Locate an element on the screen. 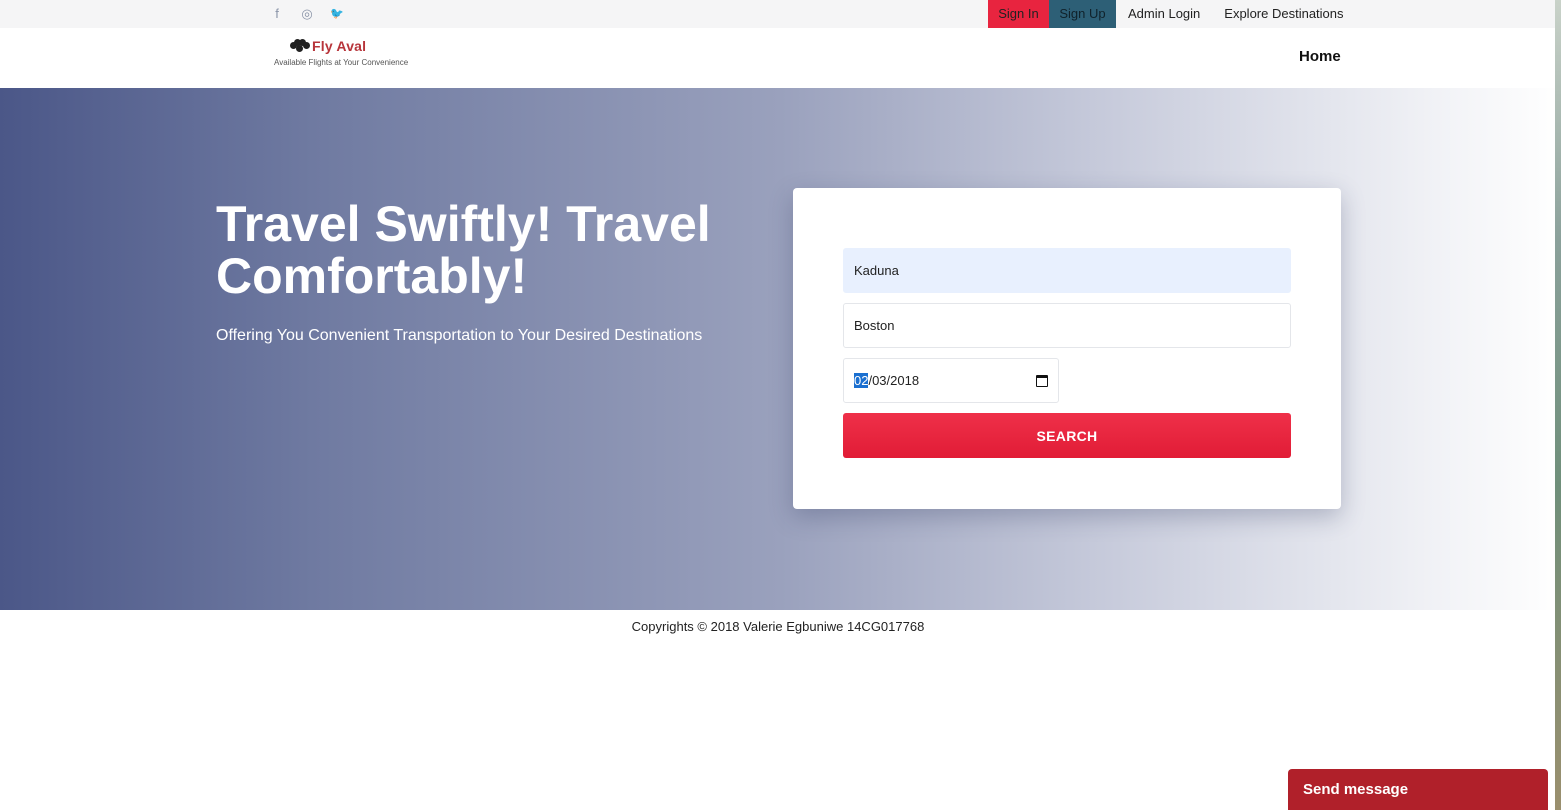 Image resolution: width=1561 pixels, height=810 pixels. date-value: 02/03/2018 is located at coordinates (886, 380).